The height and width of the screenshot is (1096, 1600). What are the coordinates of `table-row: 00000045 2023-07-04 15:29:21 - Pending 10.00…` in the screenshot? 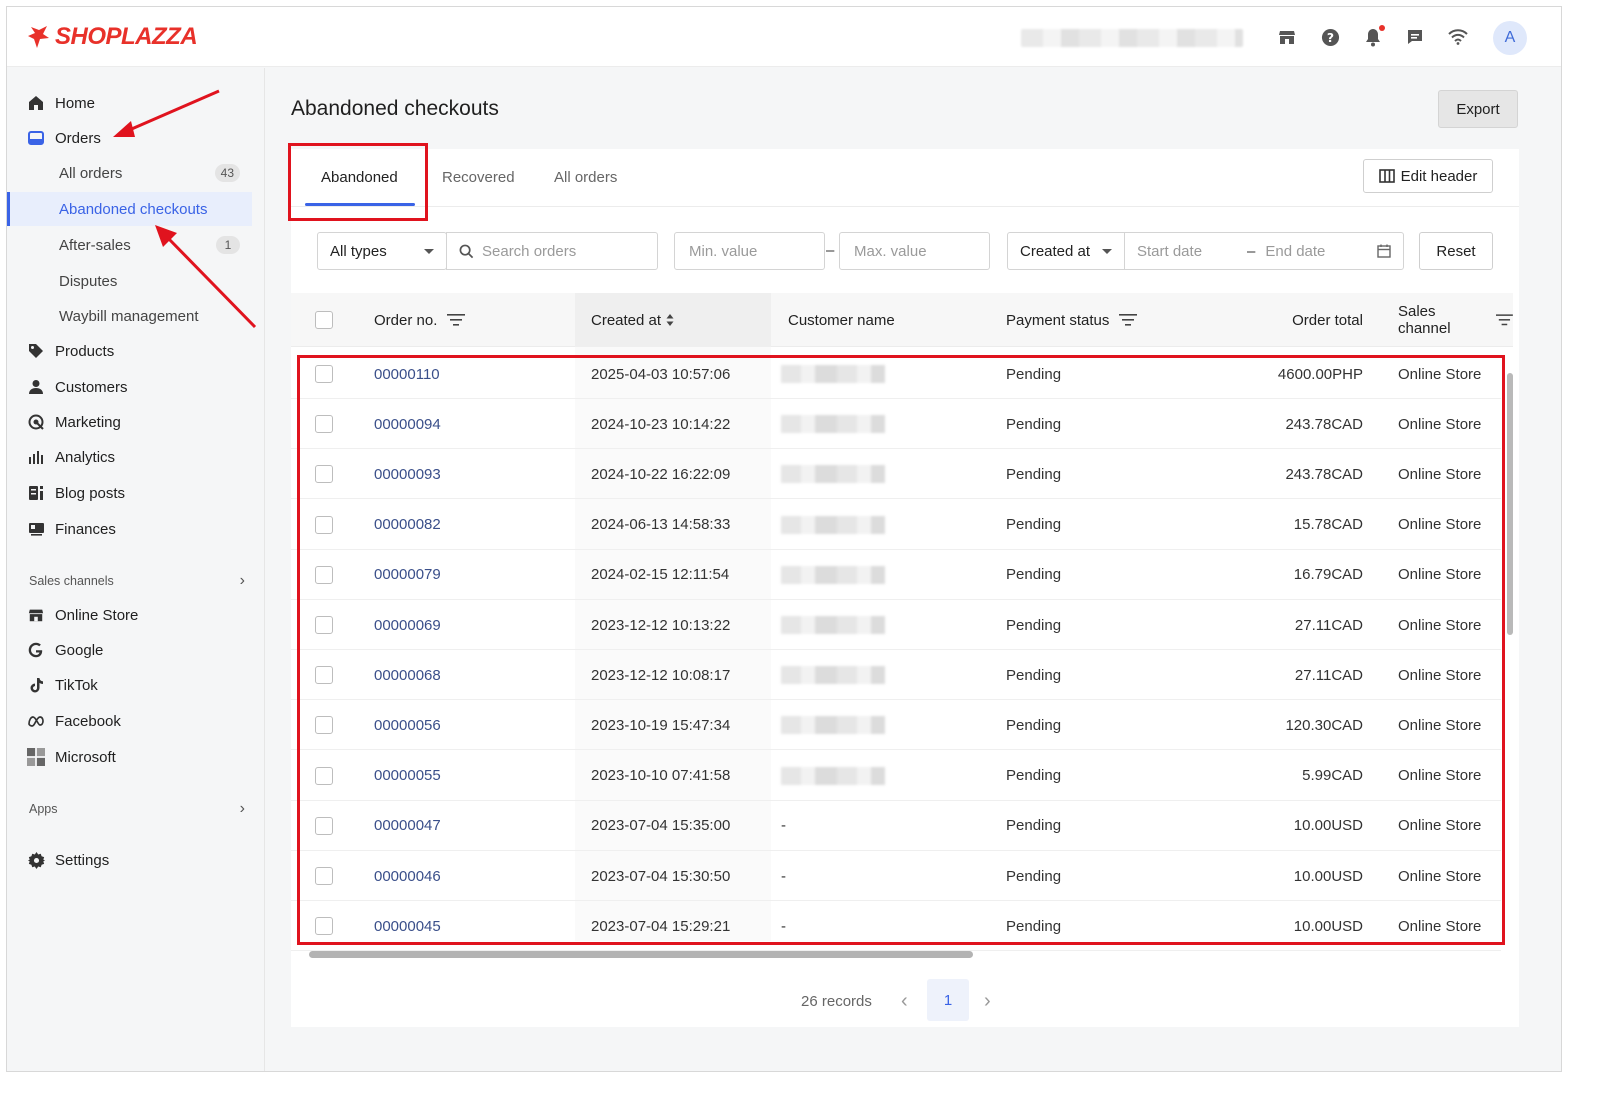 It's located at (896, 926).